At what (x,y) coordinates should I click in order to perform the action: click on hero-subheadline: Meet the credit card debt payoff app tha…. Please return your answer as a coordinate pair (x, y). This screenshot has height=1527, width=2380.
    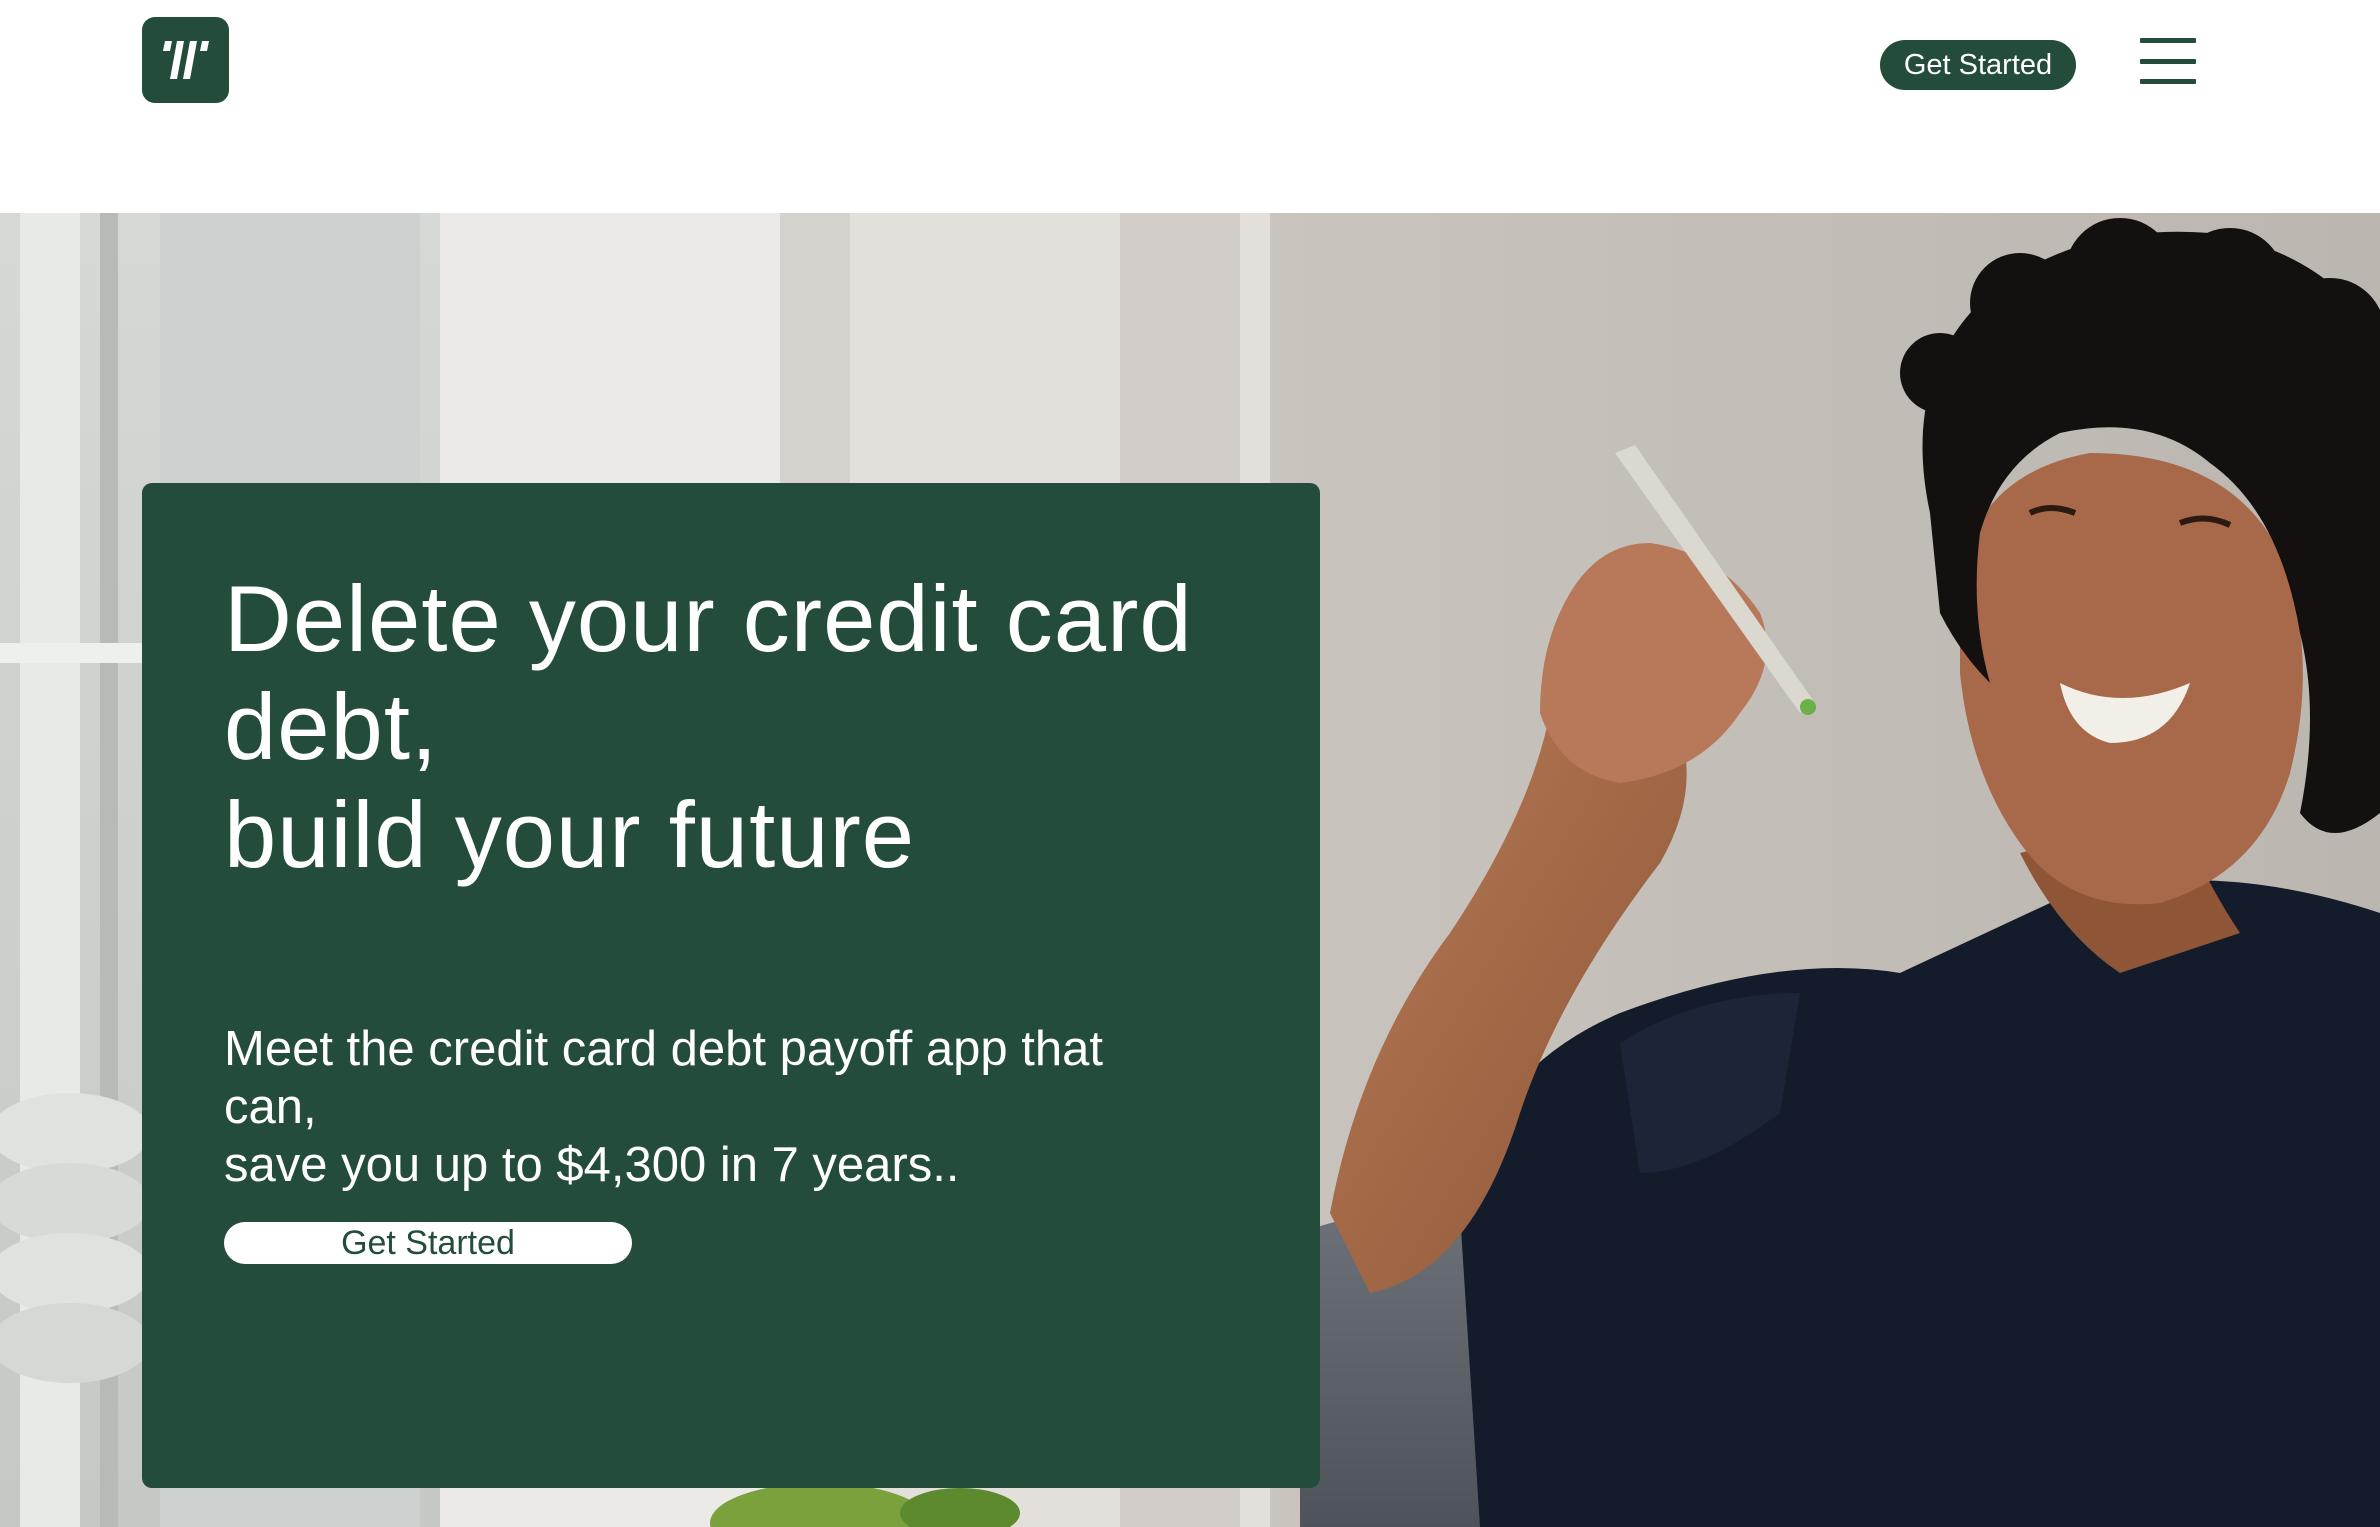
    Looking at the image, I should click on (724, 1107).